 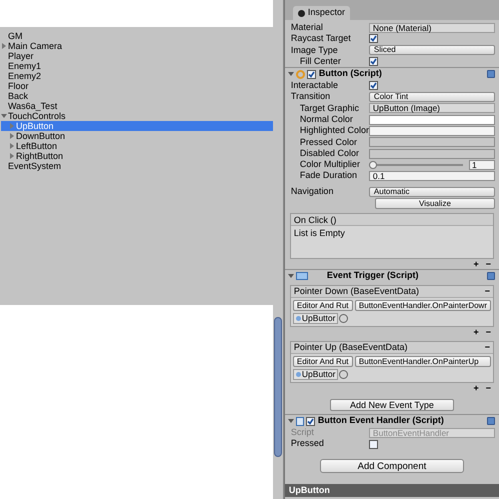 I want to click on property-label: Script, so click(x=302, y=433).